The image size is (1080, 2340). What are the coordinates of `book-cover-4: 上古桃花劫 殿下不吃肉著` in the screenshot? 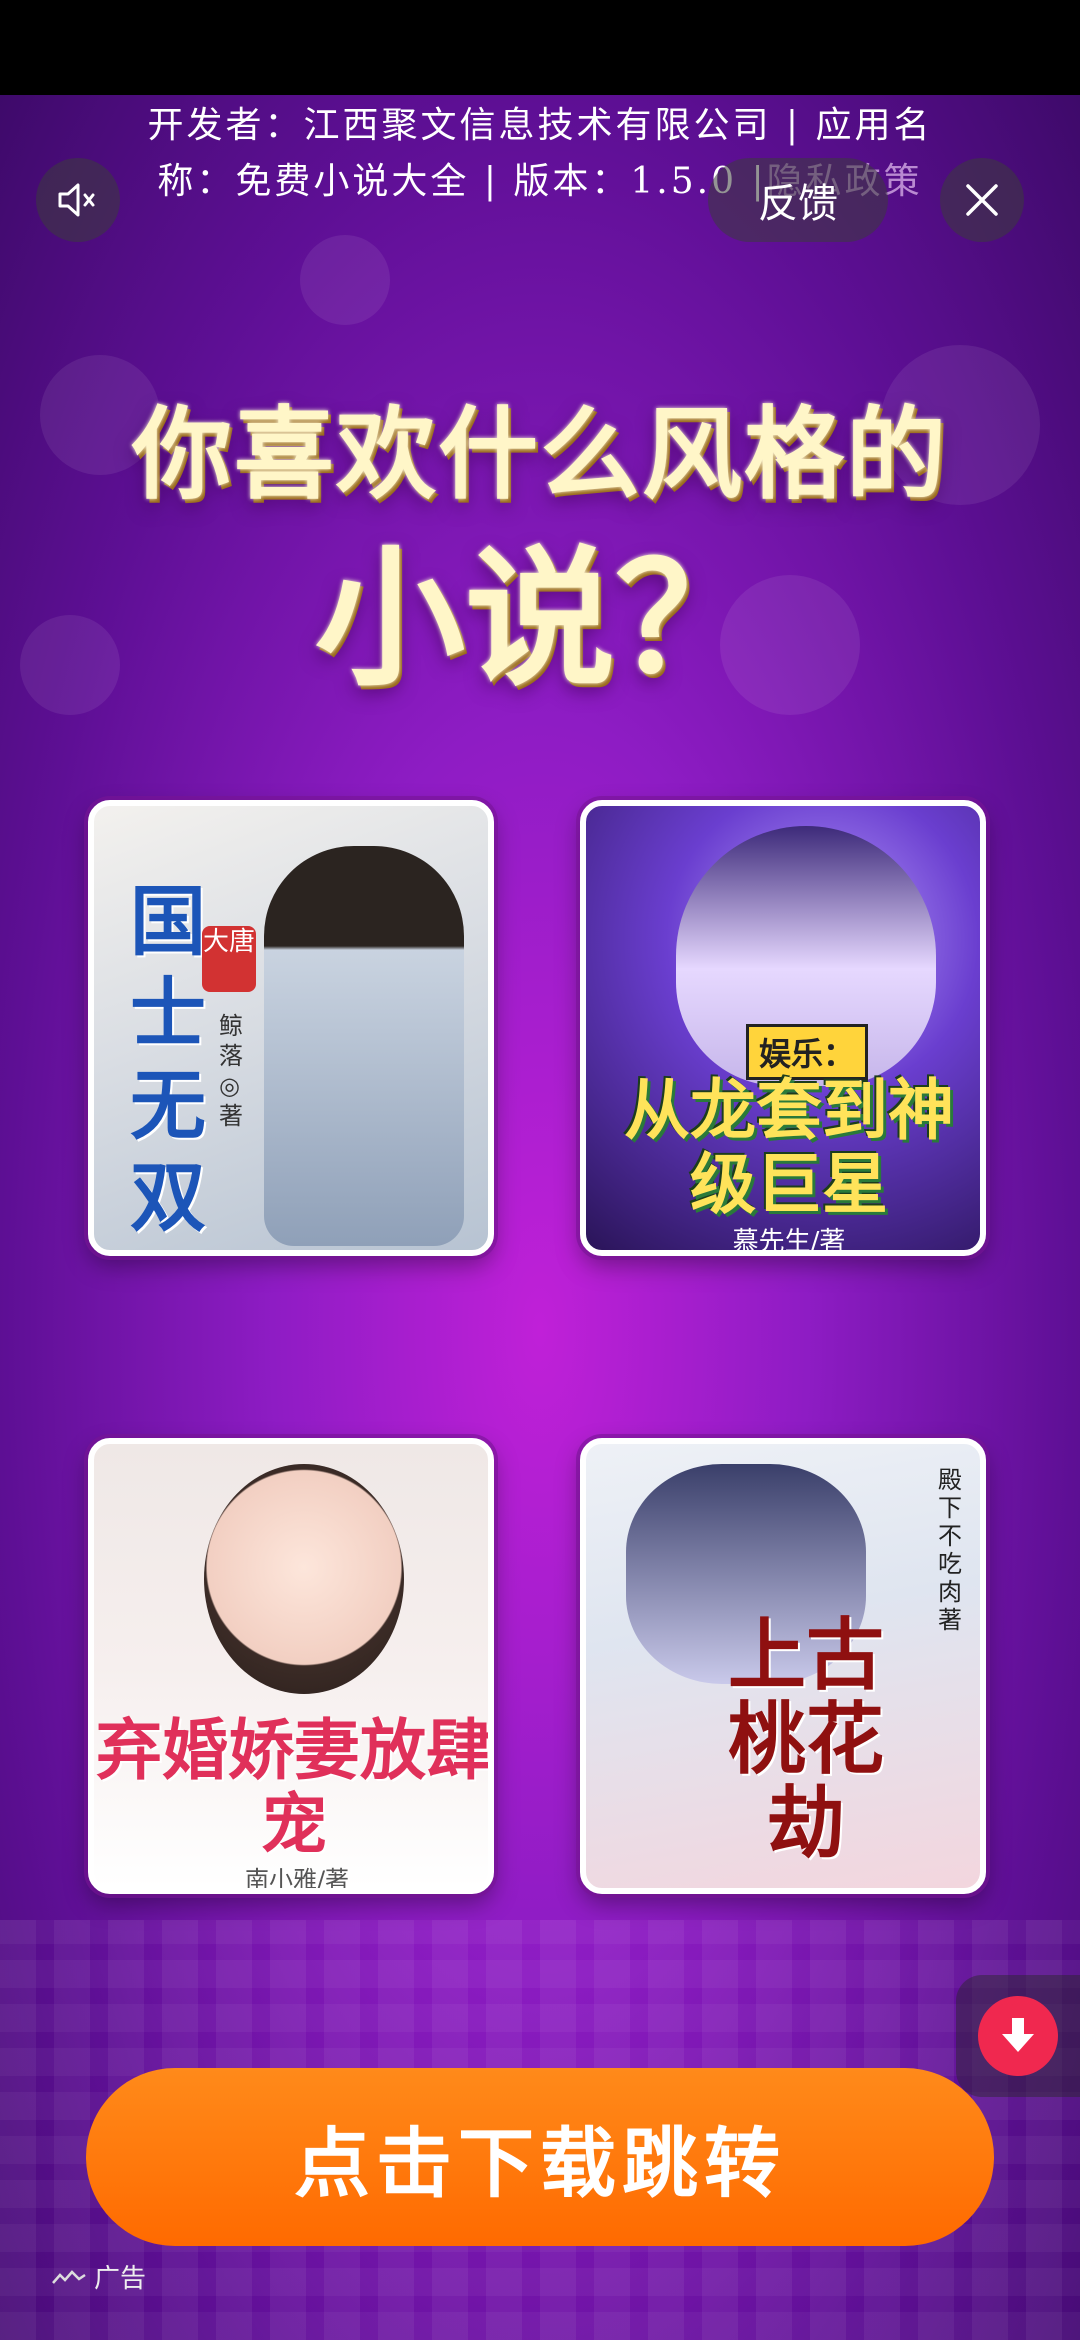 It's located at (783, 1666).